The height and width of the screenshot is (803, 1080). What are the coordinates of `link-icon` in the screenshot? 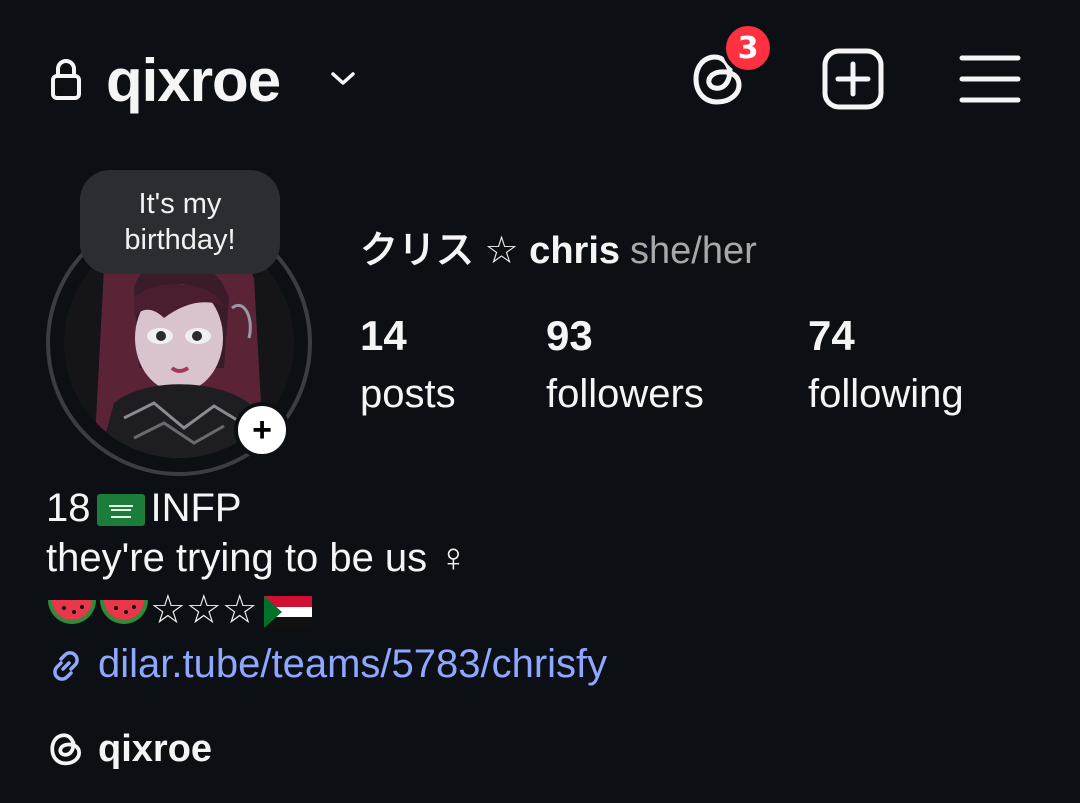 It's located at (66, 666).